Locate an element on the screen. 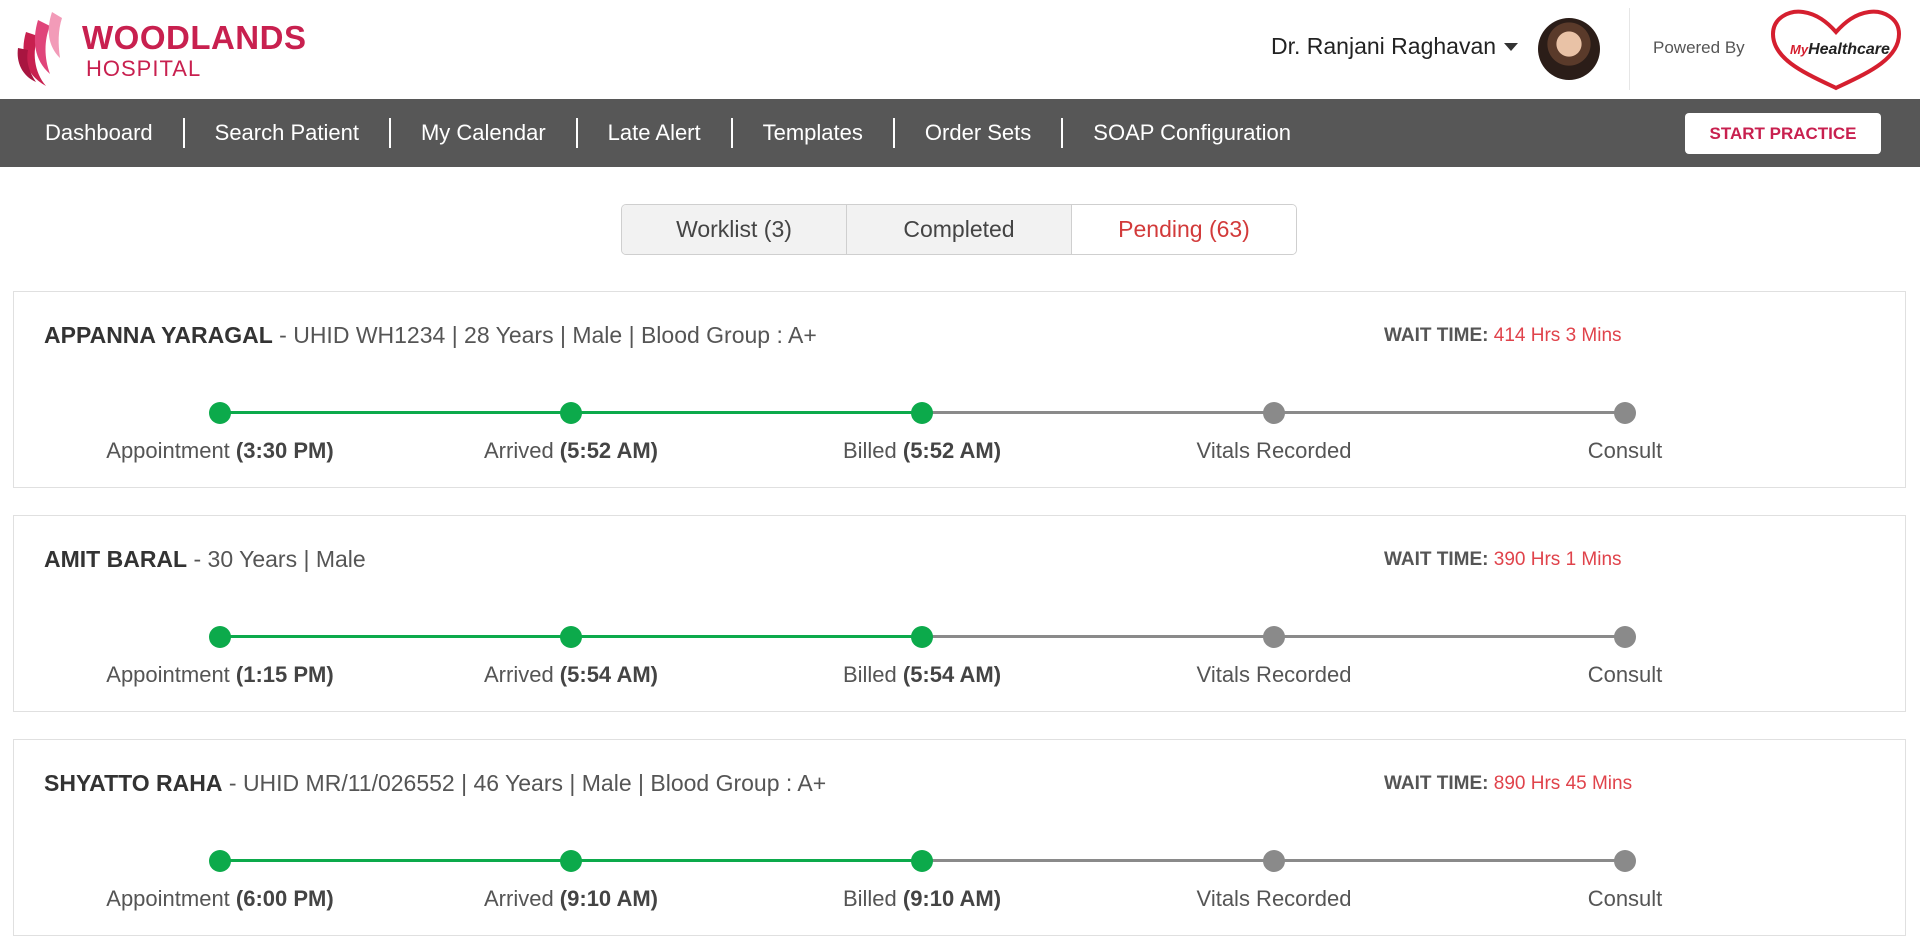 The image size is (1920, 936). step-label: Appointment (3:30 PM) is located at coordinates (220, 451).